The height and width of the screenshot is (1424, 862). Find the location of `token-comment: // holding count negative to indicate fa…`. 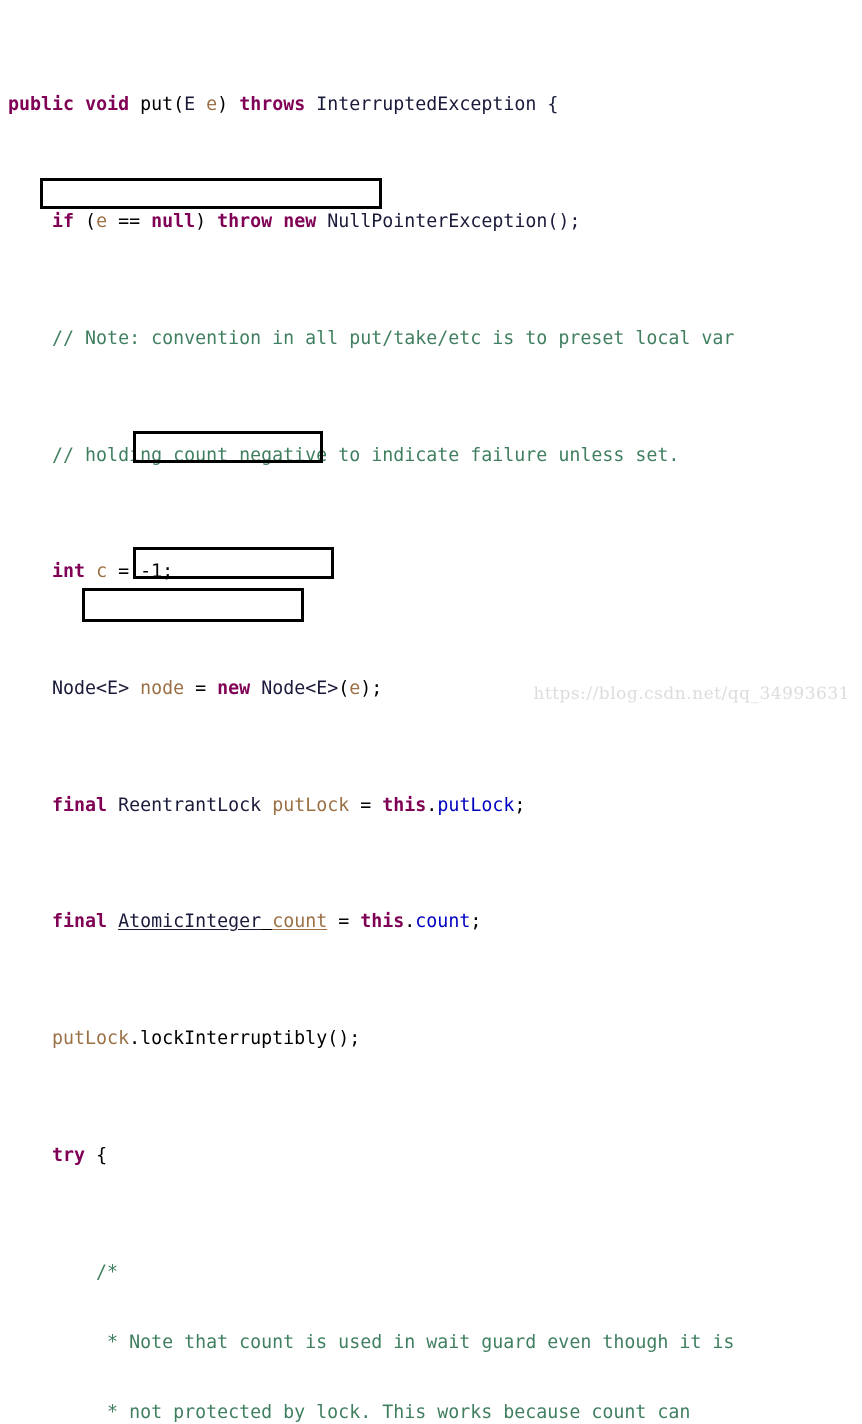

token-comment: // holding count negative to indicate fa… is located at coordinates (366, 455).